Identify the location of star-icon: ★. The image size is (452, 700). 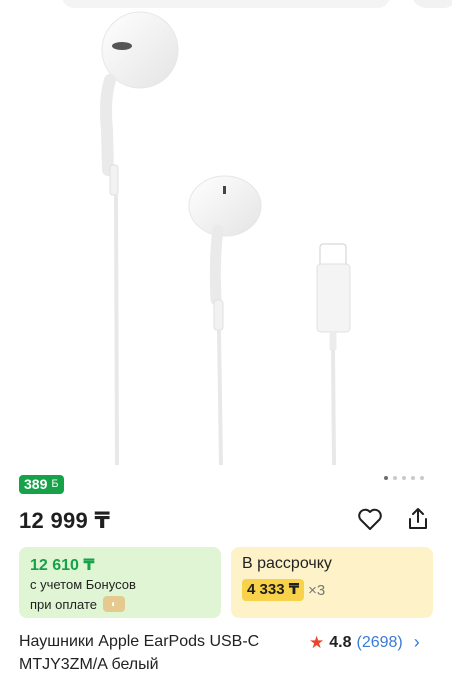
(317, 642).